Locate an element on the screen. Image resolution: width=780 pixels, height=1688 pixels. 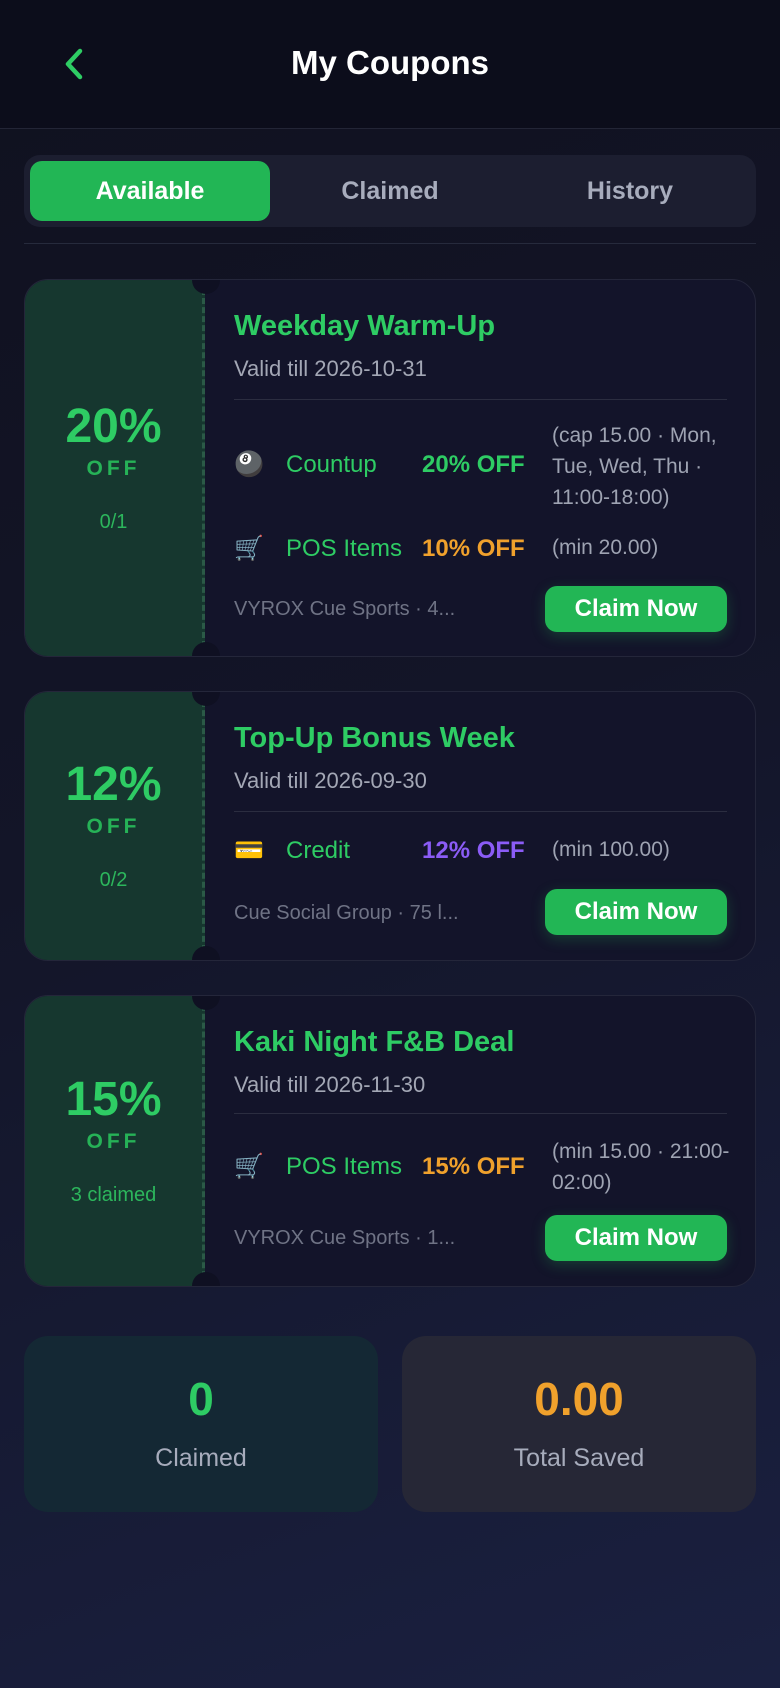
coupon-stub: 15% OFF 3 claimed is located at coordinates (115, 1141).